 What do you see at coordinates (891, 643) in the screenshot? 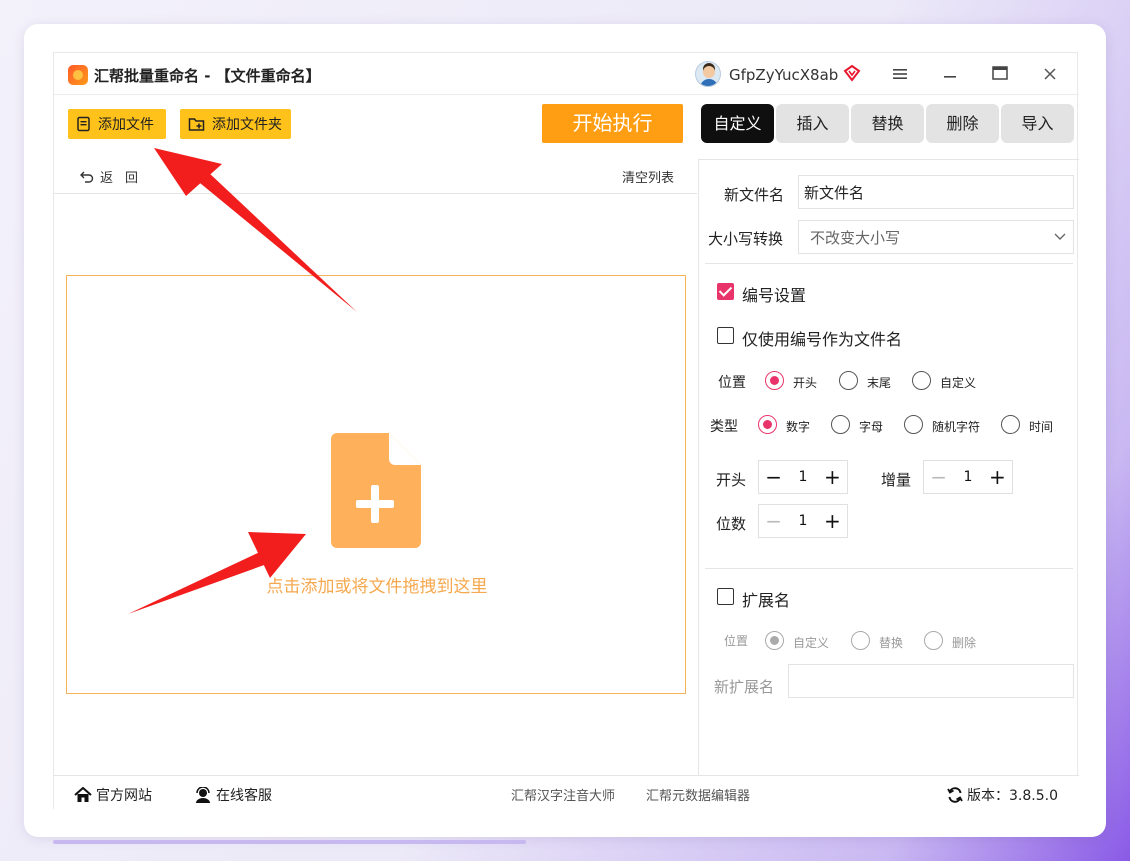
I see `ext-position-option-replace: 替换` at bounding box center [891, 643].